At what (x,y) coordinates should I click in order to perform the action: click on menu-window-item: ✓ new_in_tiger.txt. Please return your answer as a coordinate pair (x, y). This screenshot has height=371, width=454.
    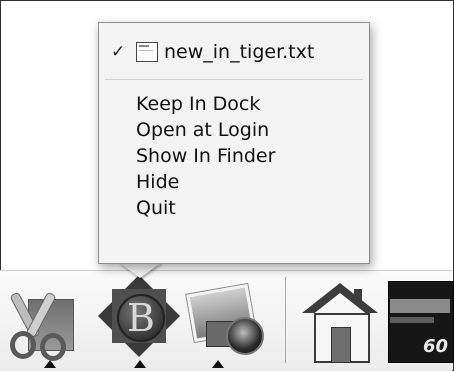
    Looking at the image, I should click on (234, 52).